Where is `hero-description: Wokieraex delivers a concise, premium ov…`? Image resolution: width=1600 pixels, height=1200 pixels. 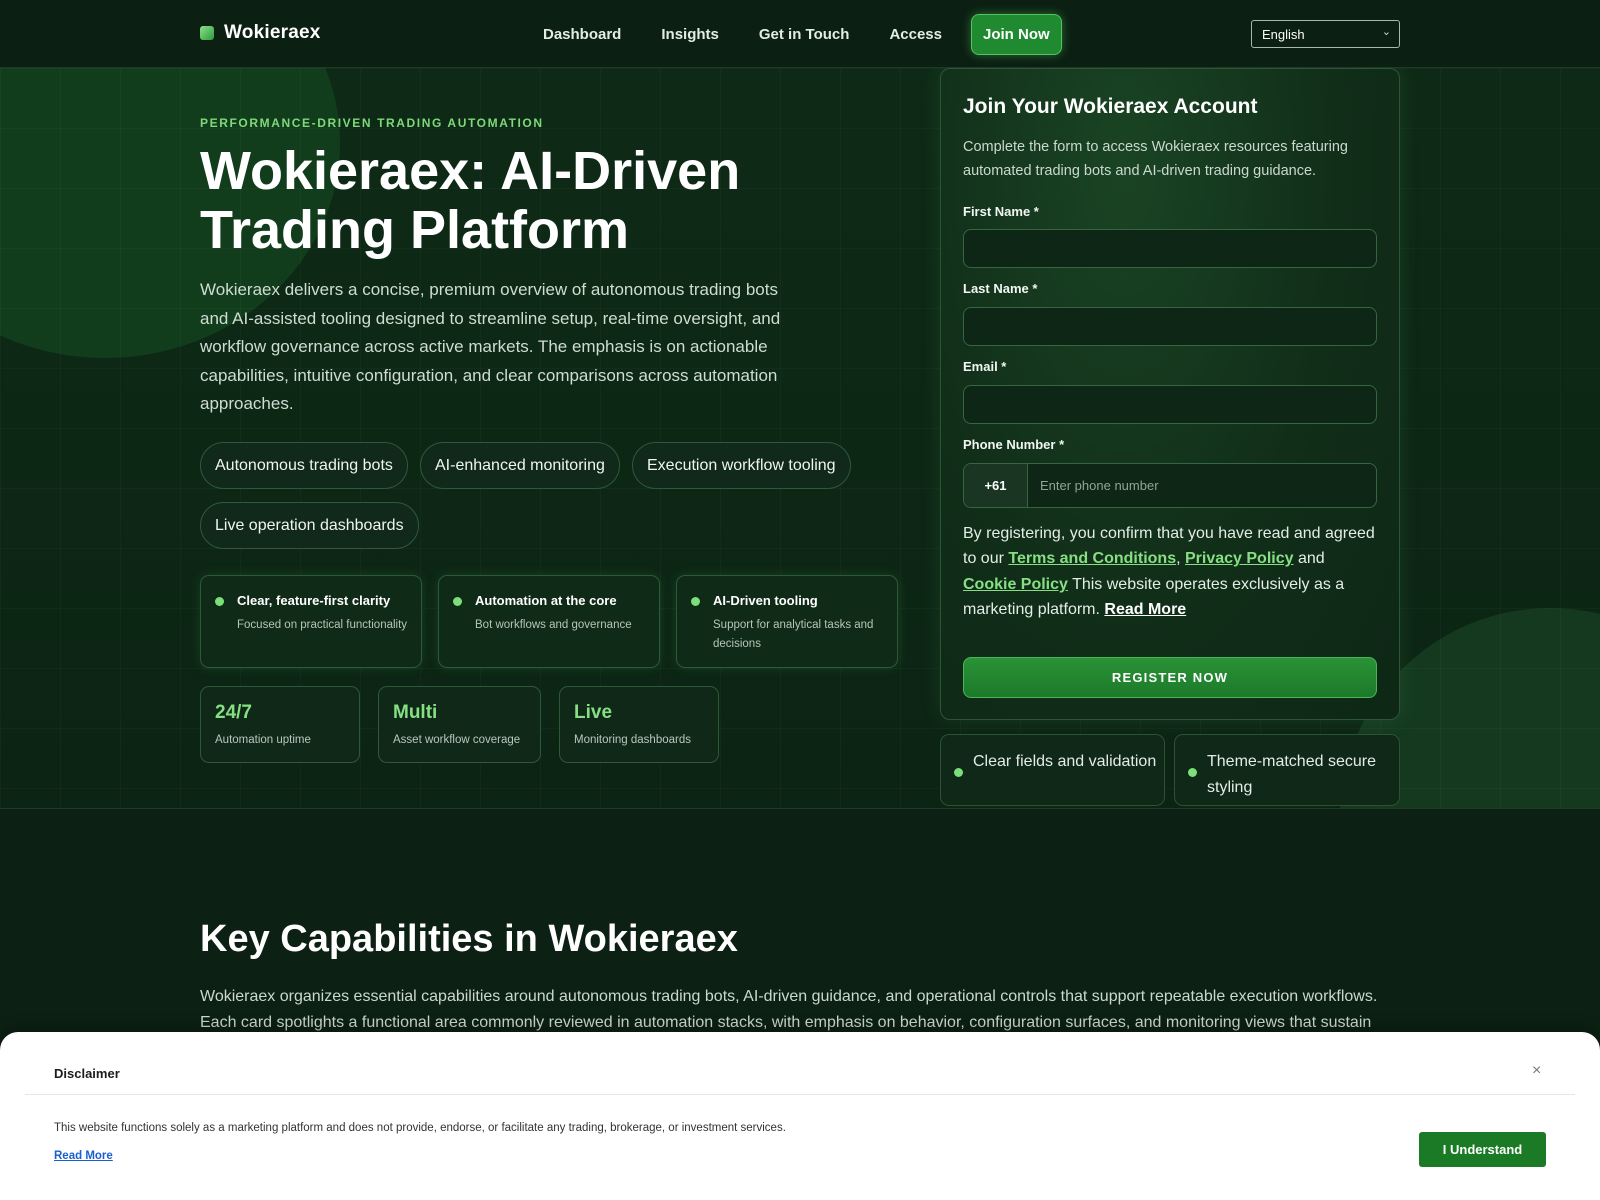 hero-description: Wokieraex delivers a concise, premium ov… is located at coordinates (490, 347).